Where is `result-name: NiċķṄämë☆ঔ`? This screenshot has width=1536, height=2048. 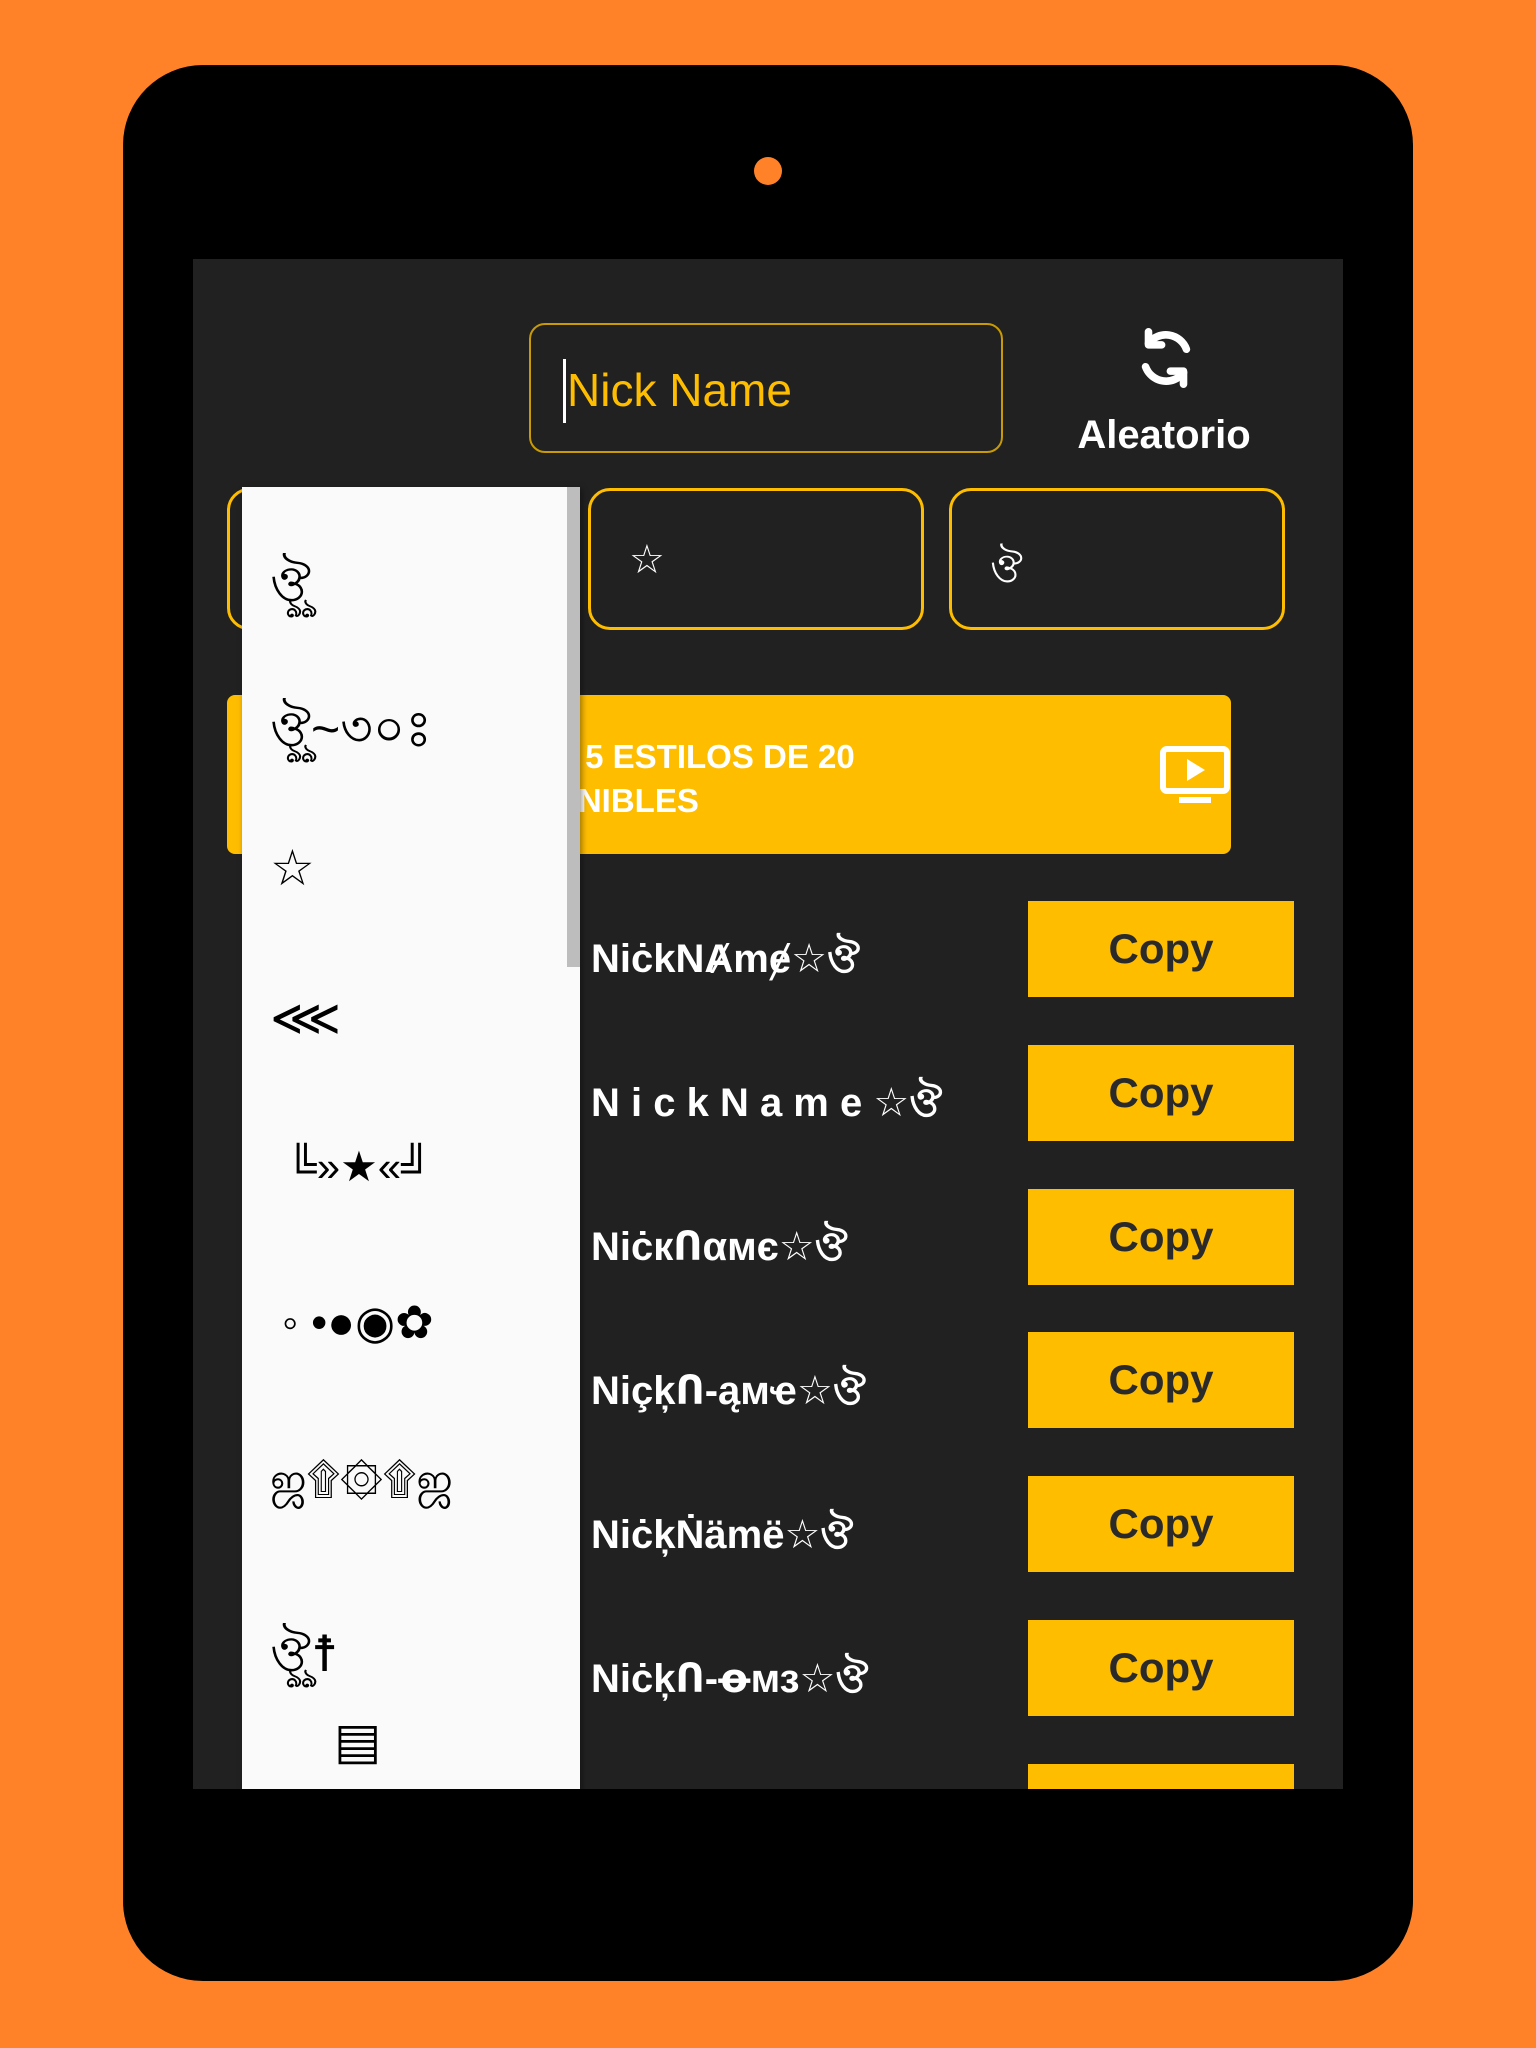 result-name: NiċķṄämë☆ঔ is located at coordinates (722, 1535).